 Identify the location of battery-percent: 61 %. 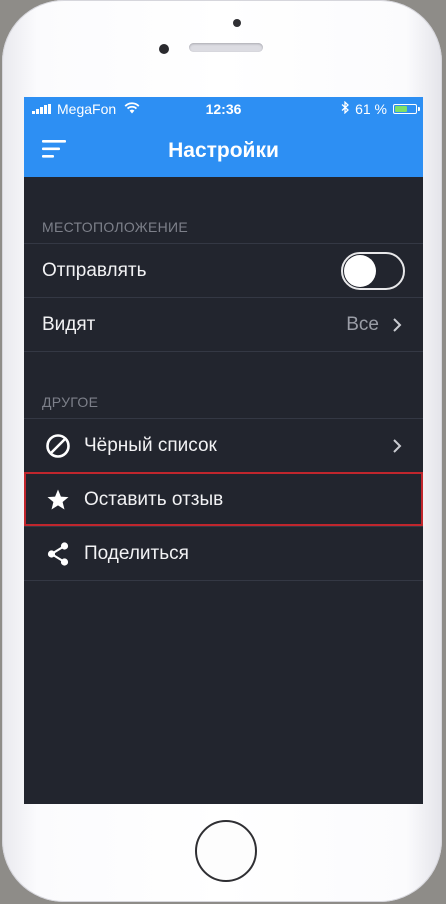
(371, 109).